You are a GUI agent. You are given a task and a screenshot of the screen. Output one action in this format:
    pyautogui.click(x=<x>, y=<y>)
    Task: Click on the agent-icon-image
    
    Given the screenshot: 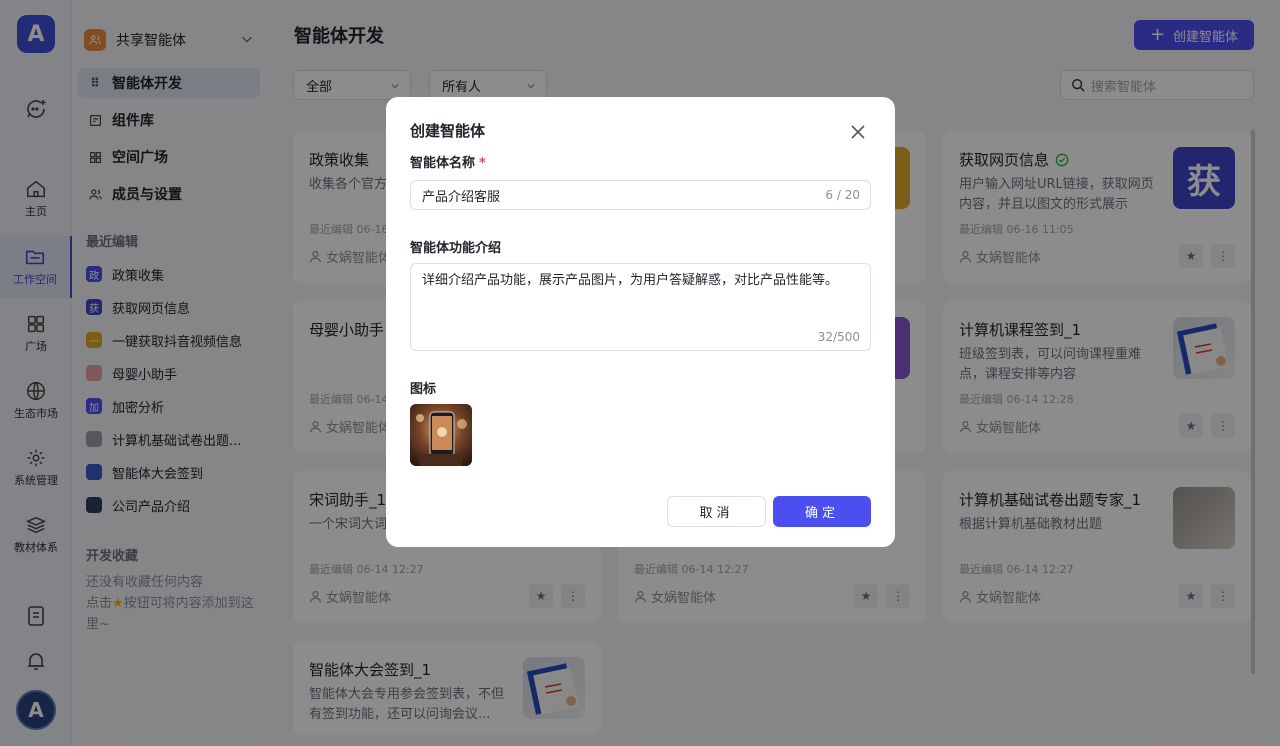 What is the action you would take?
    pyautogui.click(x=441, y=435)
    